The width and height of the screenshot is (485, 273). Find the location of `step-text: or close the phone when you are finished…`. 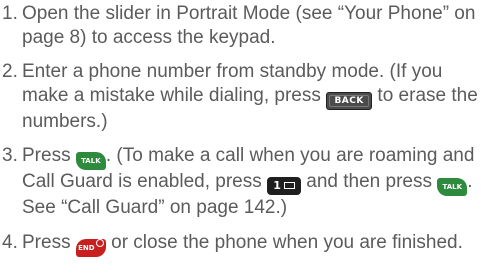

step-text: or close the phone when you are finished… is located at coordinates (284, 242).